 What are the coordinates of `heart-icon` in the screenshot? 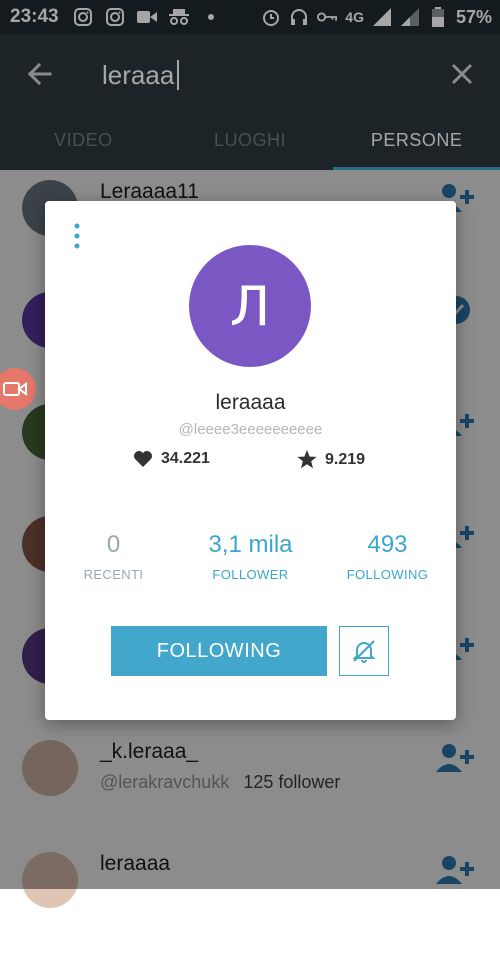 It's located at (143, 459).